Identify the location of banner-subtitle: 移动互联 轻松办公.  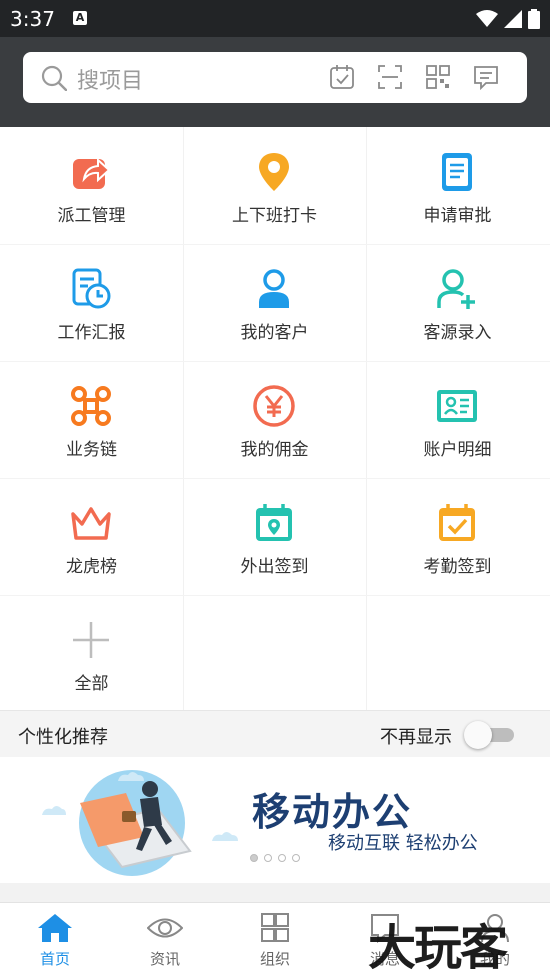
(403, 843).